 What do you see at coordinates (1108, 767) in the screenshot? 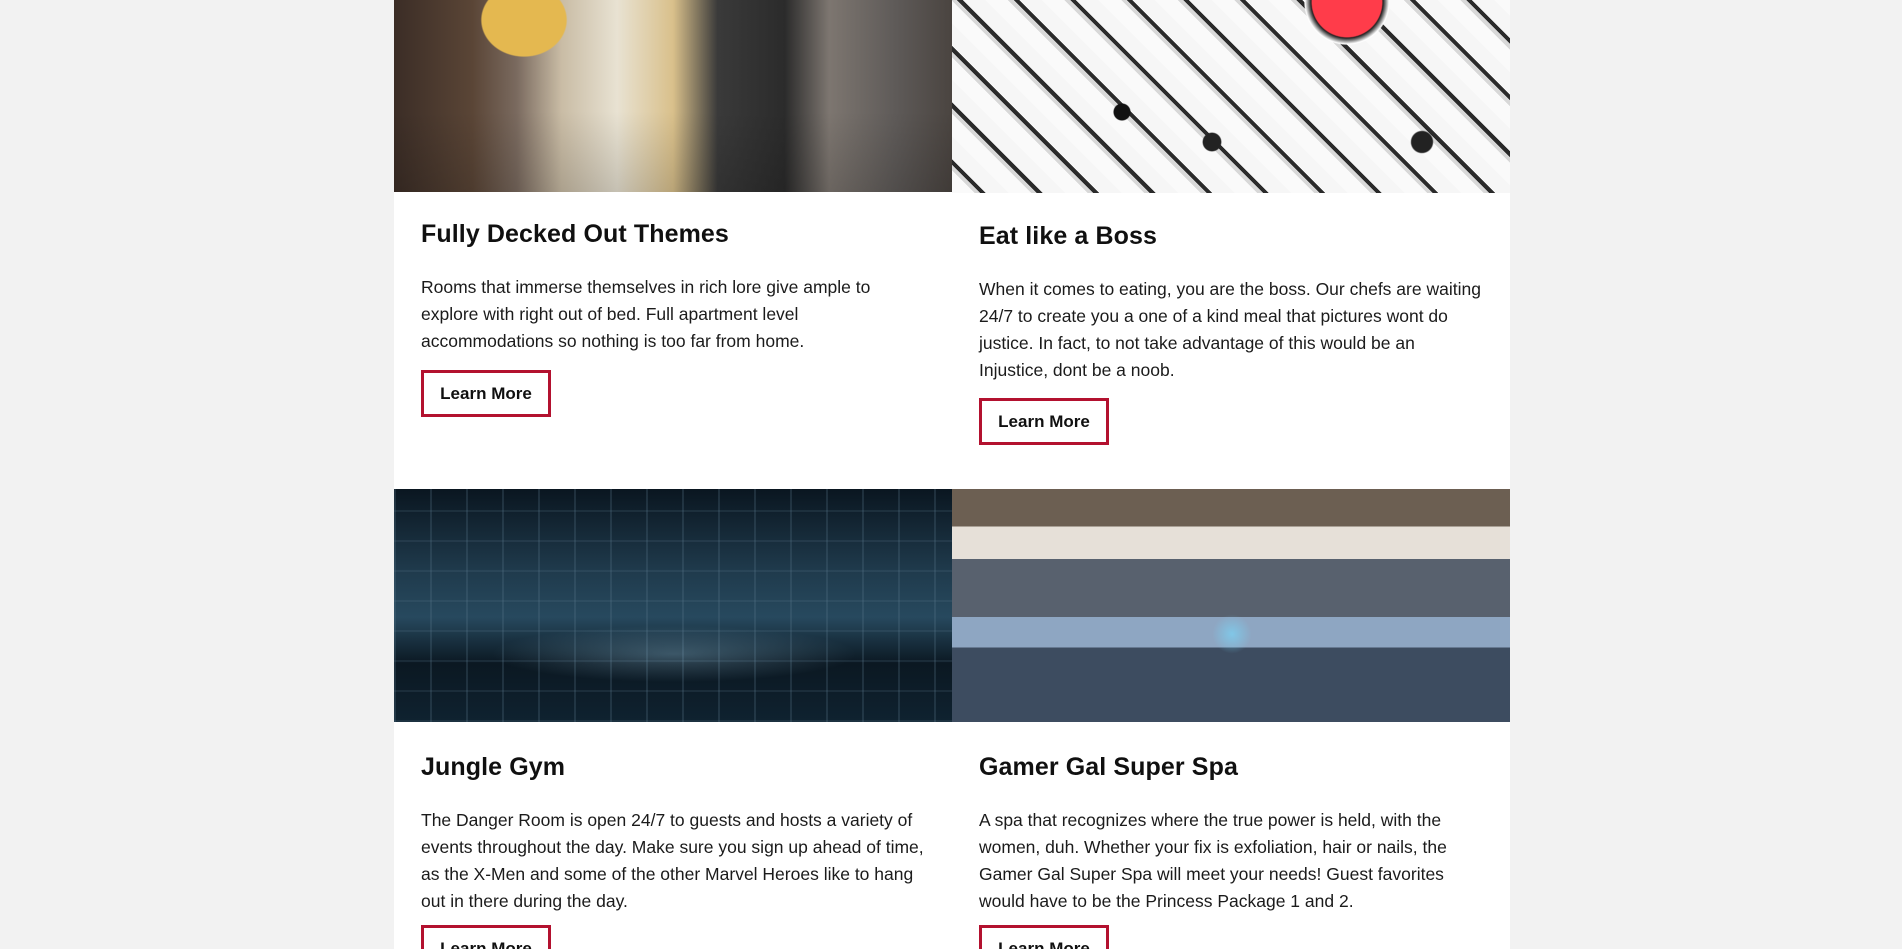
I see `feature-card-title: Gamer Gal Super Spa` at bounding box center [1108, 767].